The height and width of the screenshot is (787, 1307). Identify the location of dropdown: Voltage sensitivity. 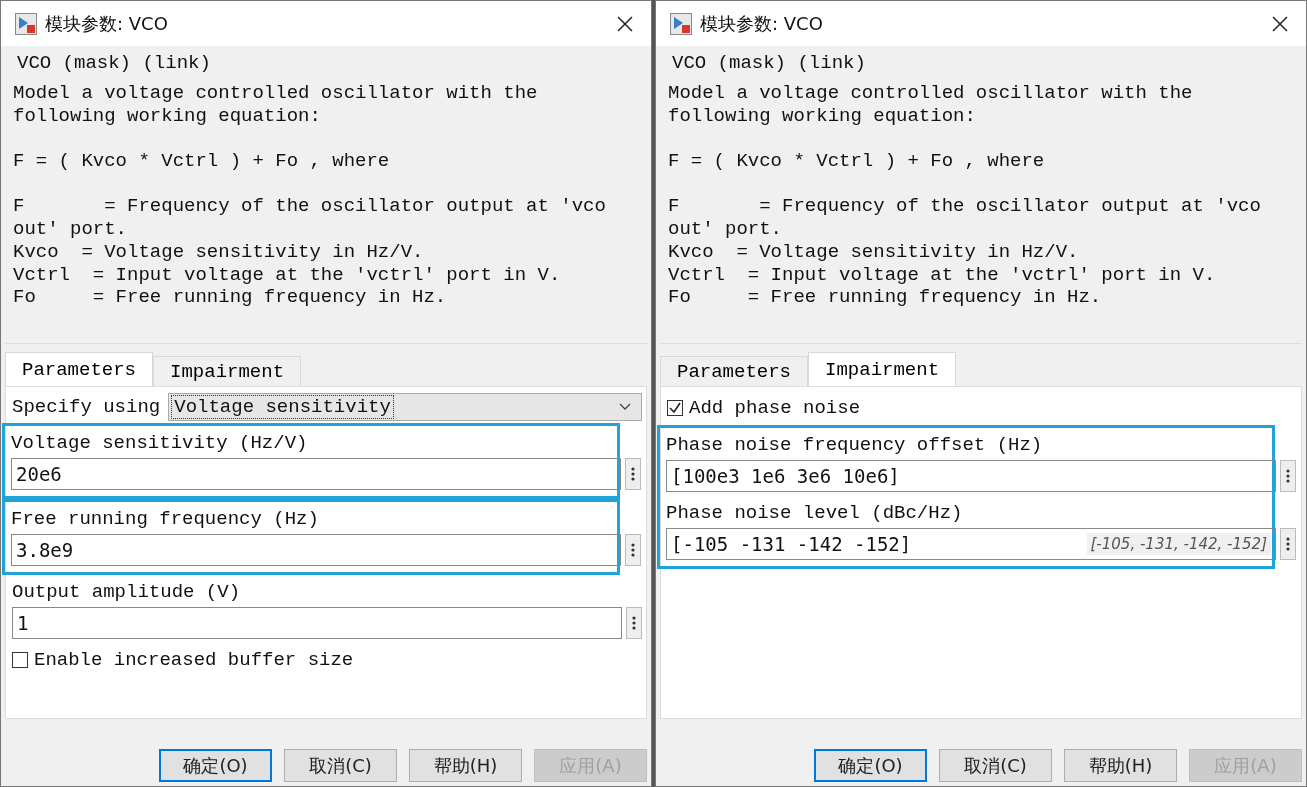
(405, 407).